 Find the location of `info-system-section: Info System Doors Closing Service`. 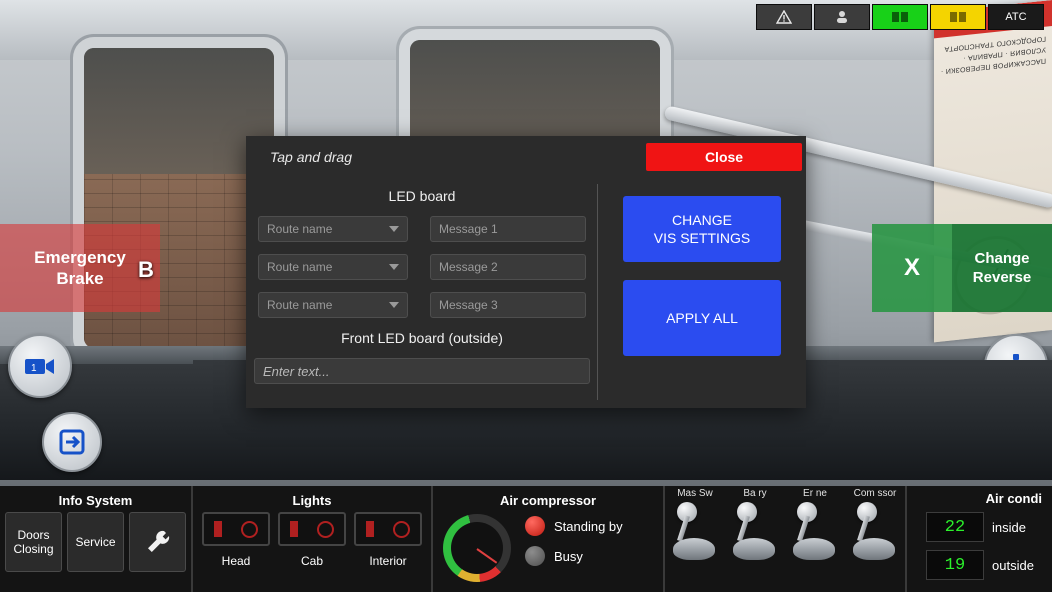

info-system-section: Info System Doors Closing Service is located at coordinates (96, 539).